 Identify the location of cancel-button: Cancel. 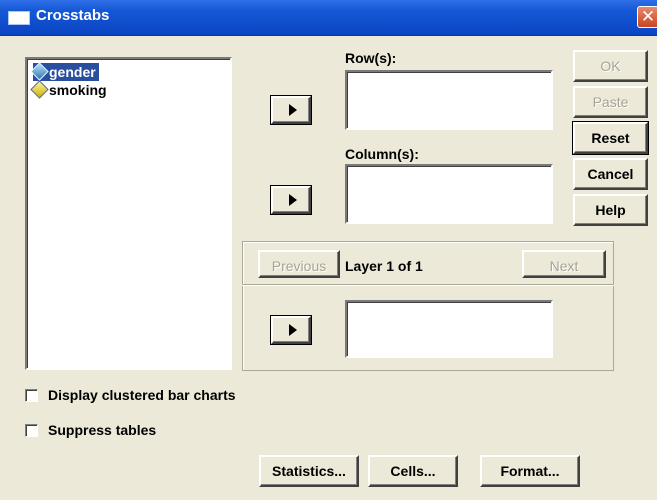
(610, 174).